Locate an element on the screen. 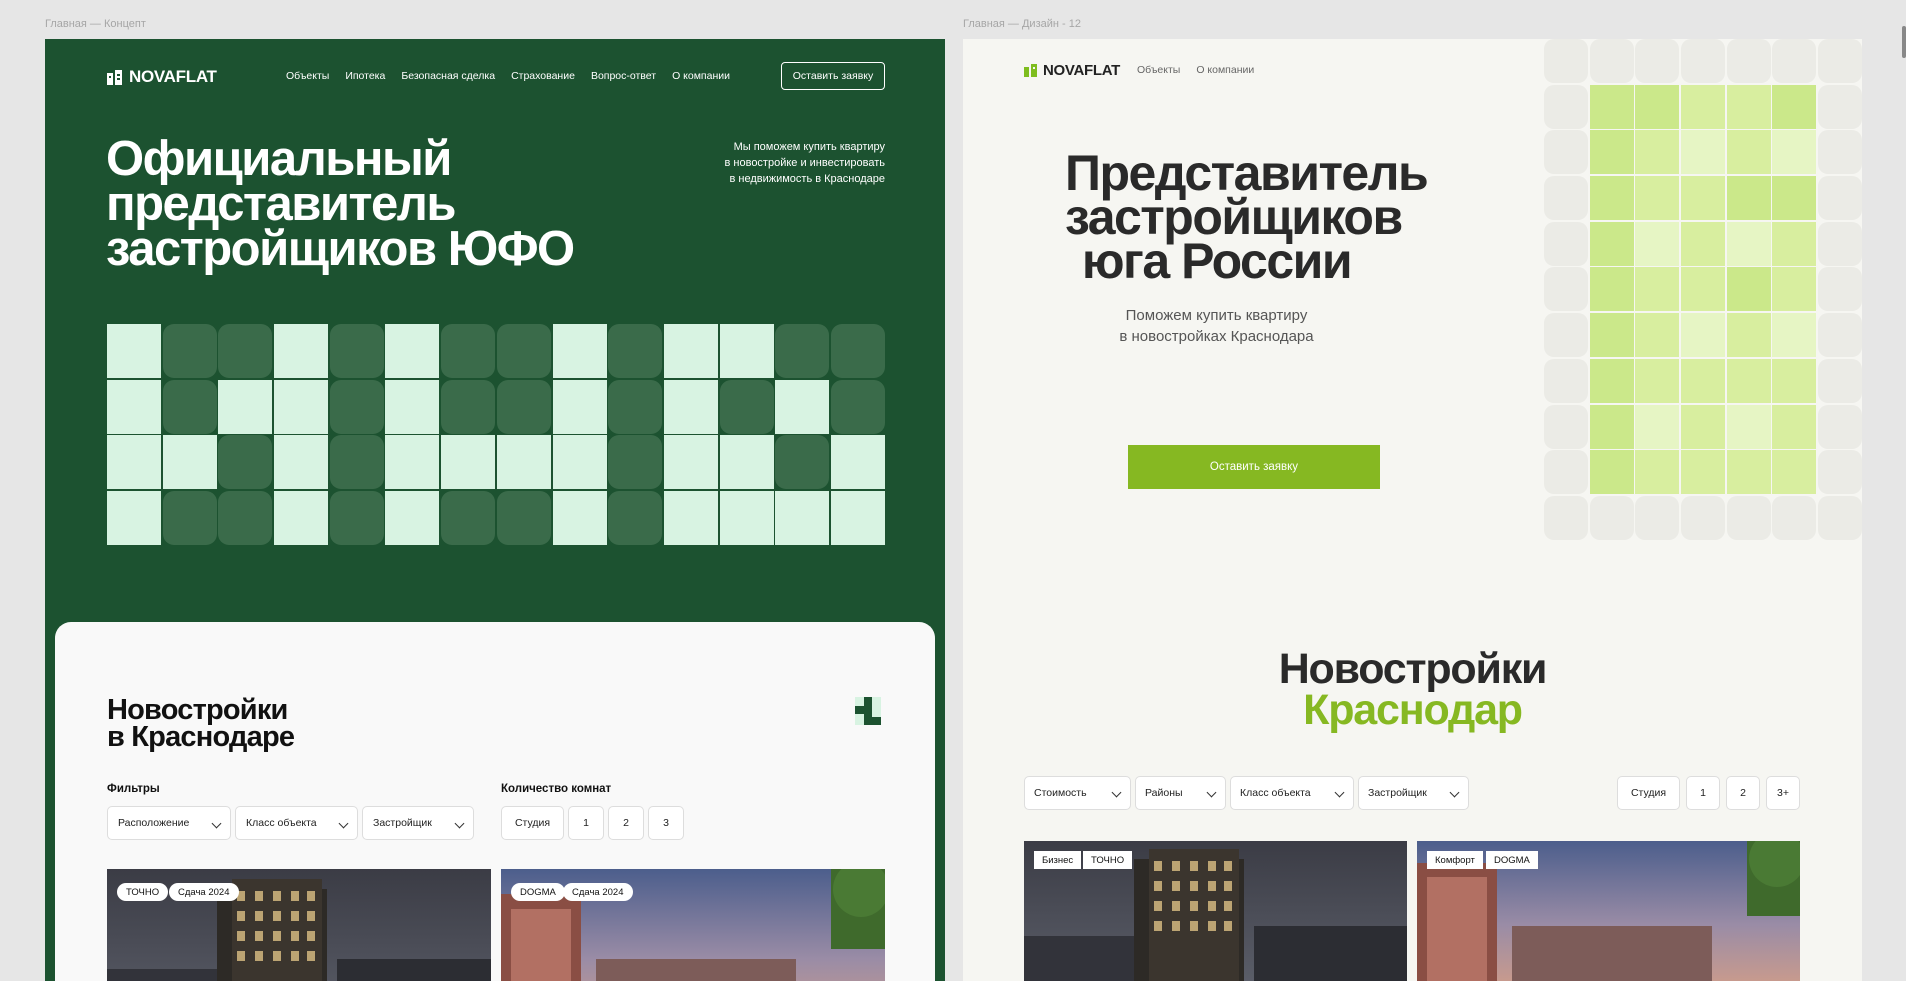 This screenshot has width=1906, height=981. project-card-dogma: DOGMA Сдача 2024 is located at coordinates (693, 925).